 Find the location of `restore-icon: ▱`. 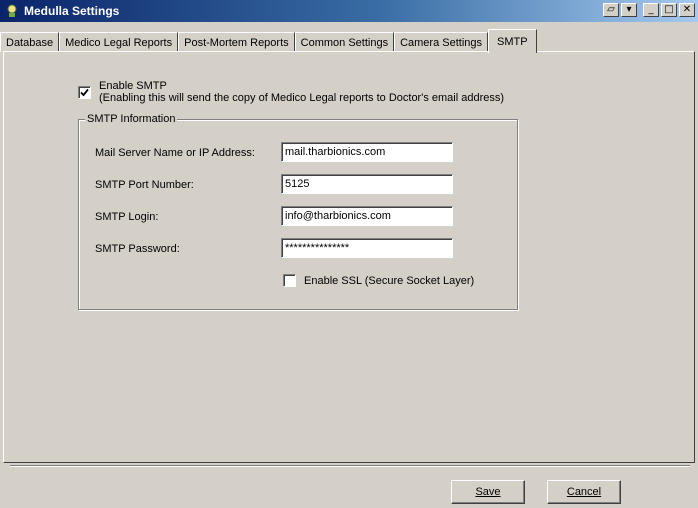

restore-icon: ▱ is located at coordinates (611, 10).